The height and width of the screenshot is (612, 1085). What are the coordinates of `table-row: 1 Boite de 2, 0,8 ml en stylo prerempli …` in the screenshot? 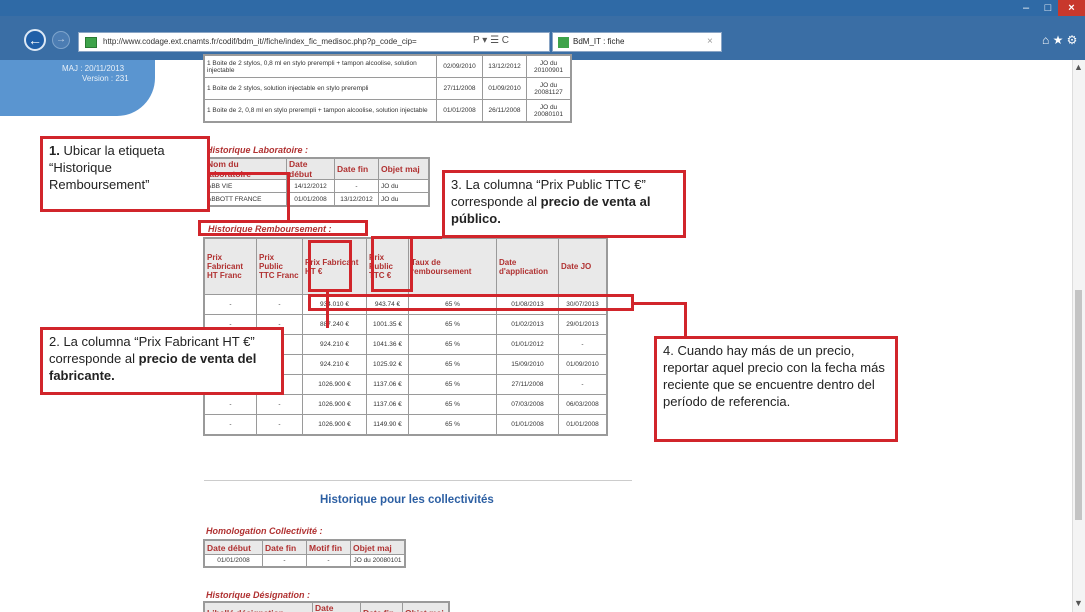 It's located at (387, 110).